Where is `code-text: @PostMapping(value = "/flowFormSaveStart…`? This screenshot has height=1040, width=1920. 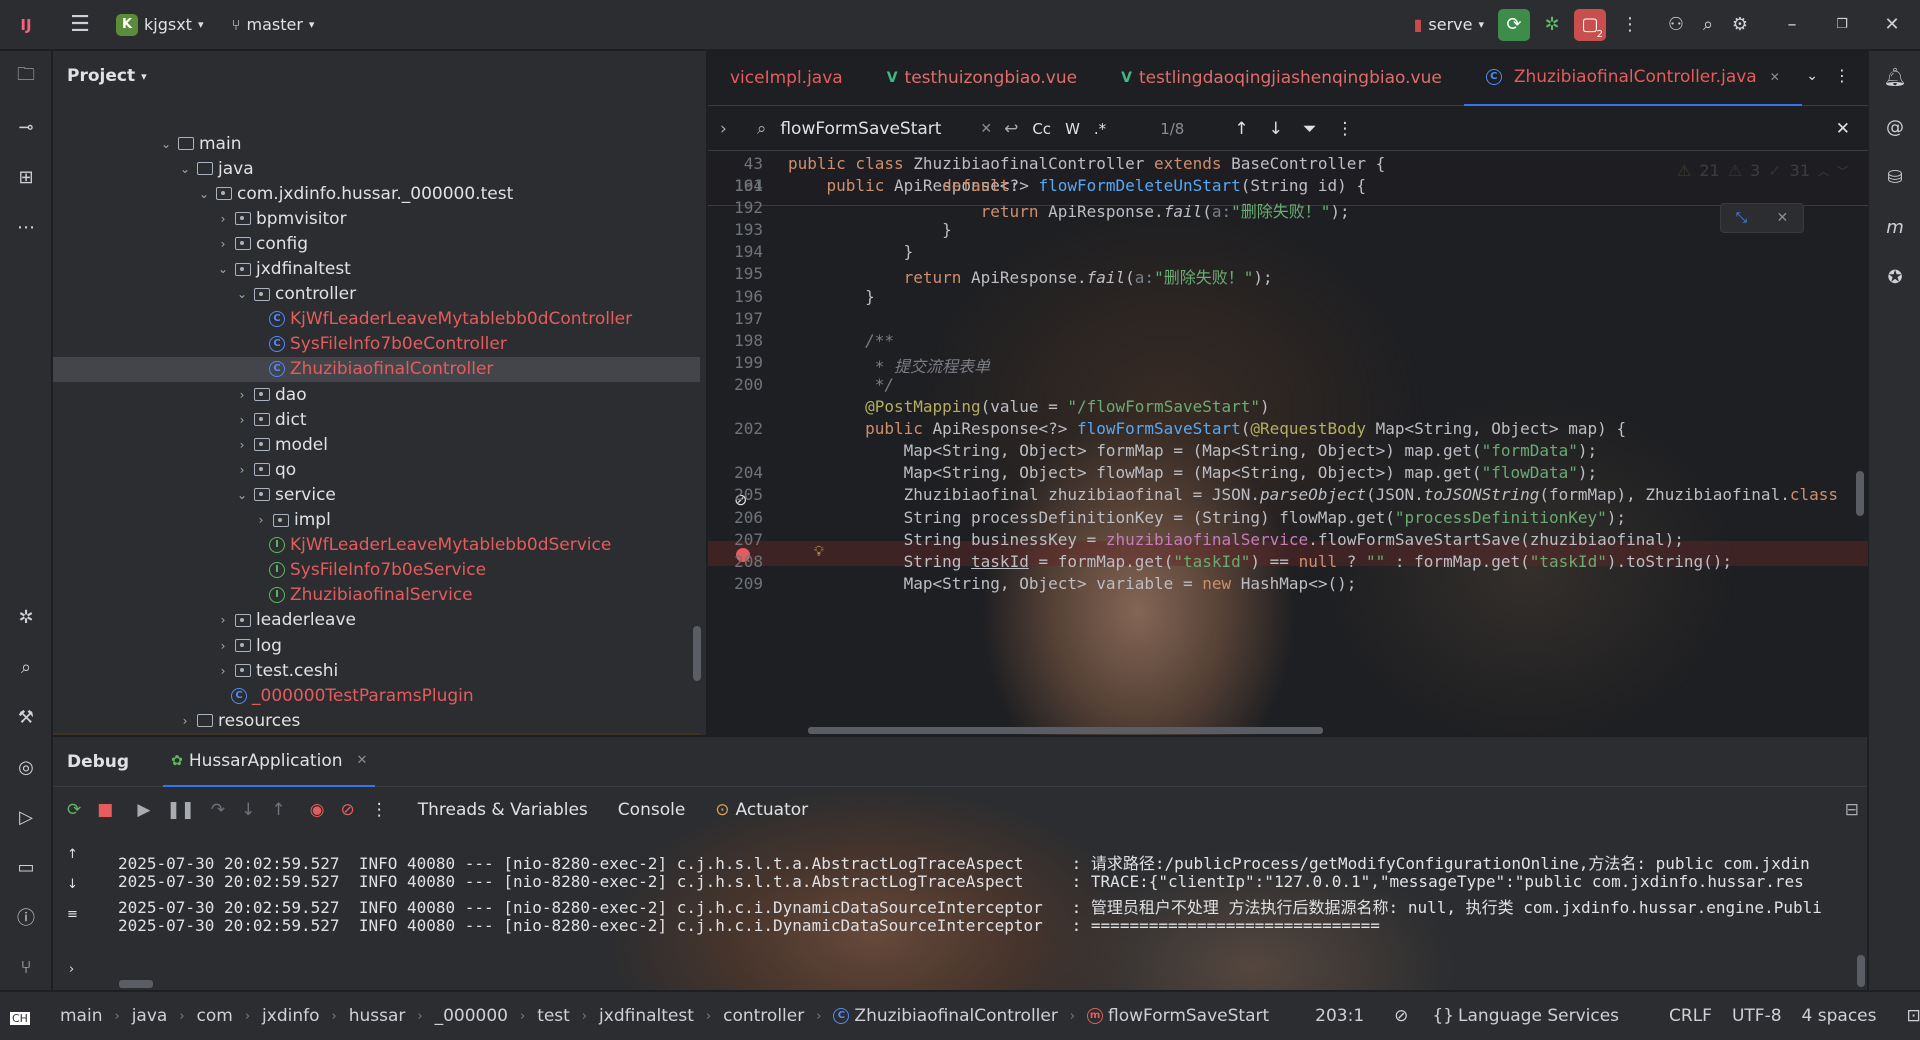
code-text: @PostMapping(value = "/flowFormSaveStart… is located at coordinates (1029, 406).